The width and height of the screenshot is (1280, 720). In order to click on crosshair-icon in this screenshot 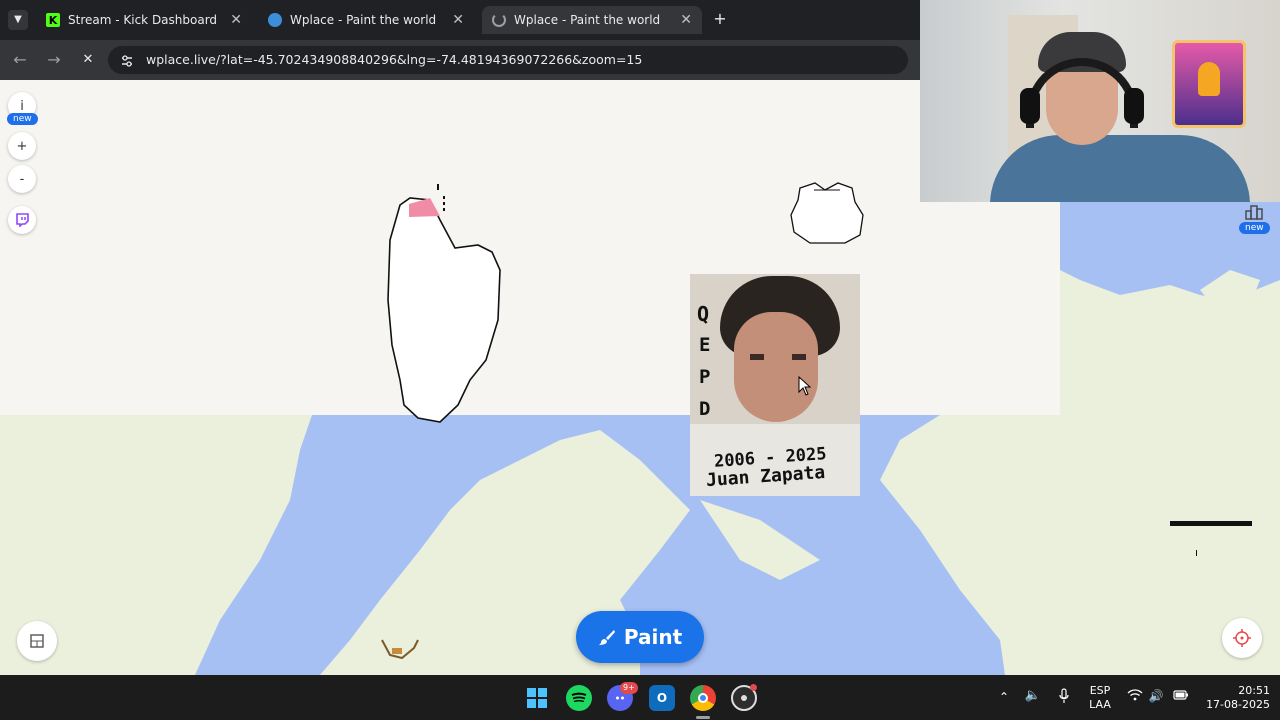, I will do `click(1242, 638)`.